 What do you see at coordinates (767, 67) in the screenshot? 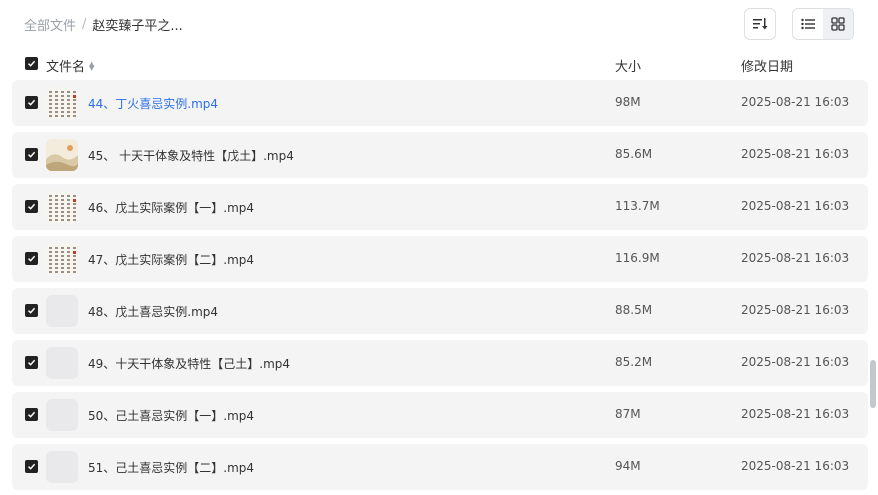
I see `column-header-modified: 修改日期` at bounding box center [767, 67].